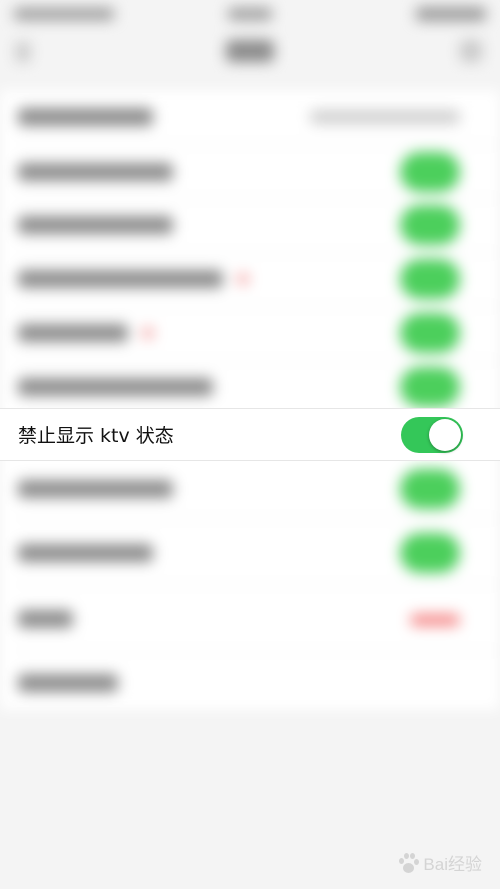 The image size is (500, 889). Describe the element at coordinates (408, 863) in the screenshot. I see `baidu-paw-icon` at that location.